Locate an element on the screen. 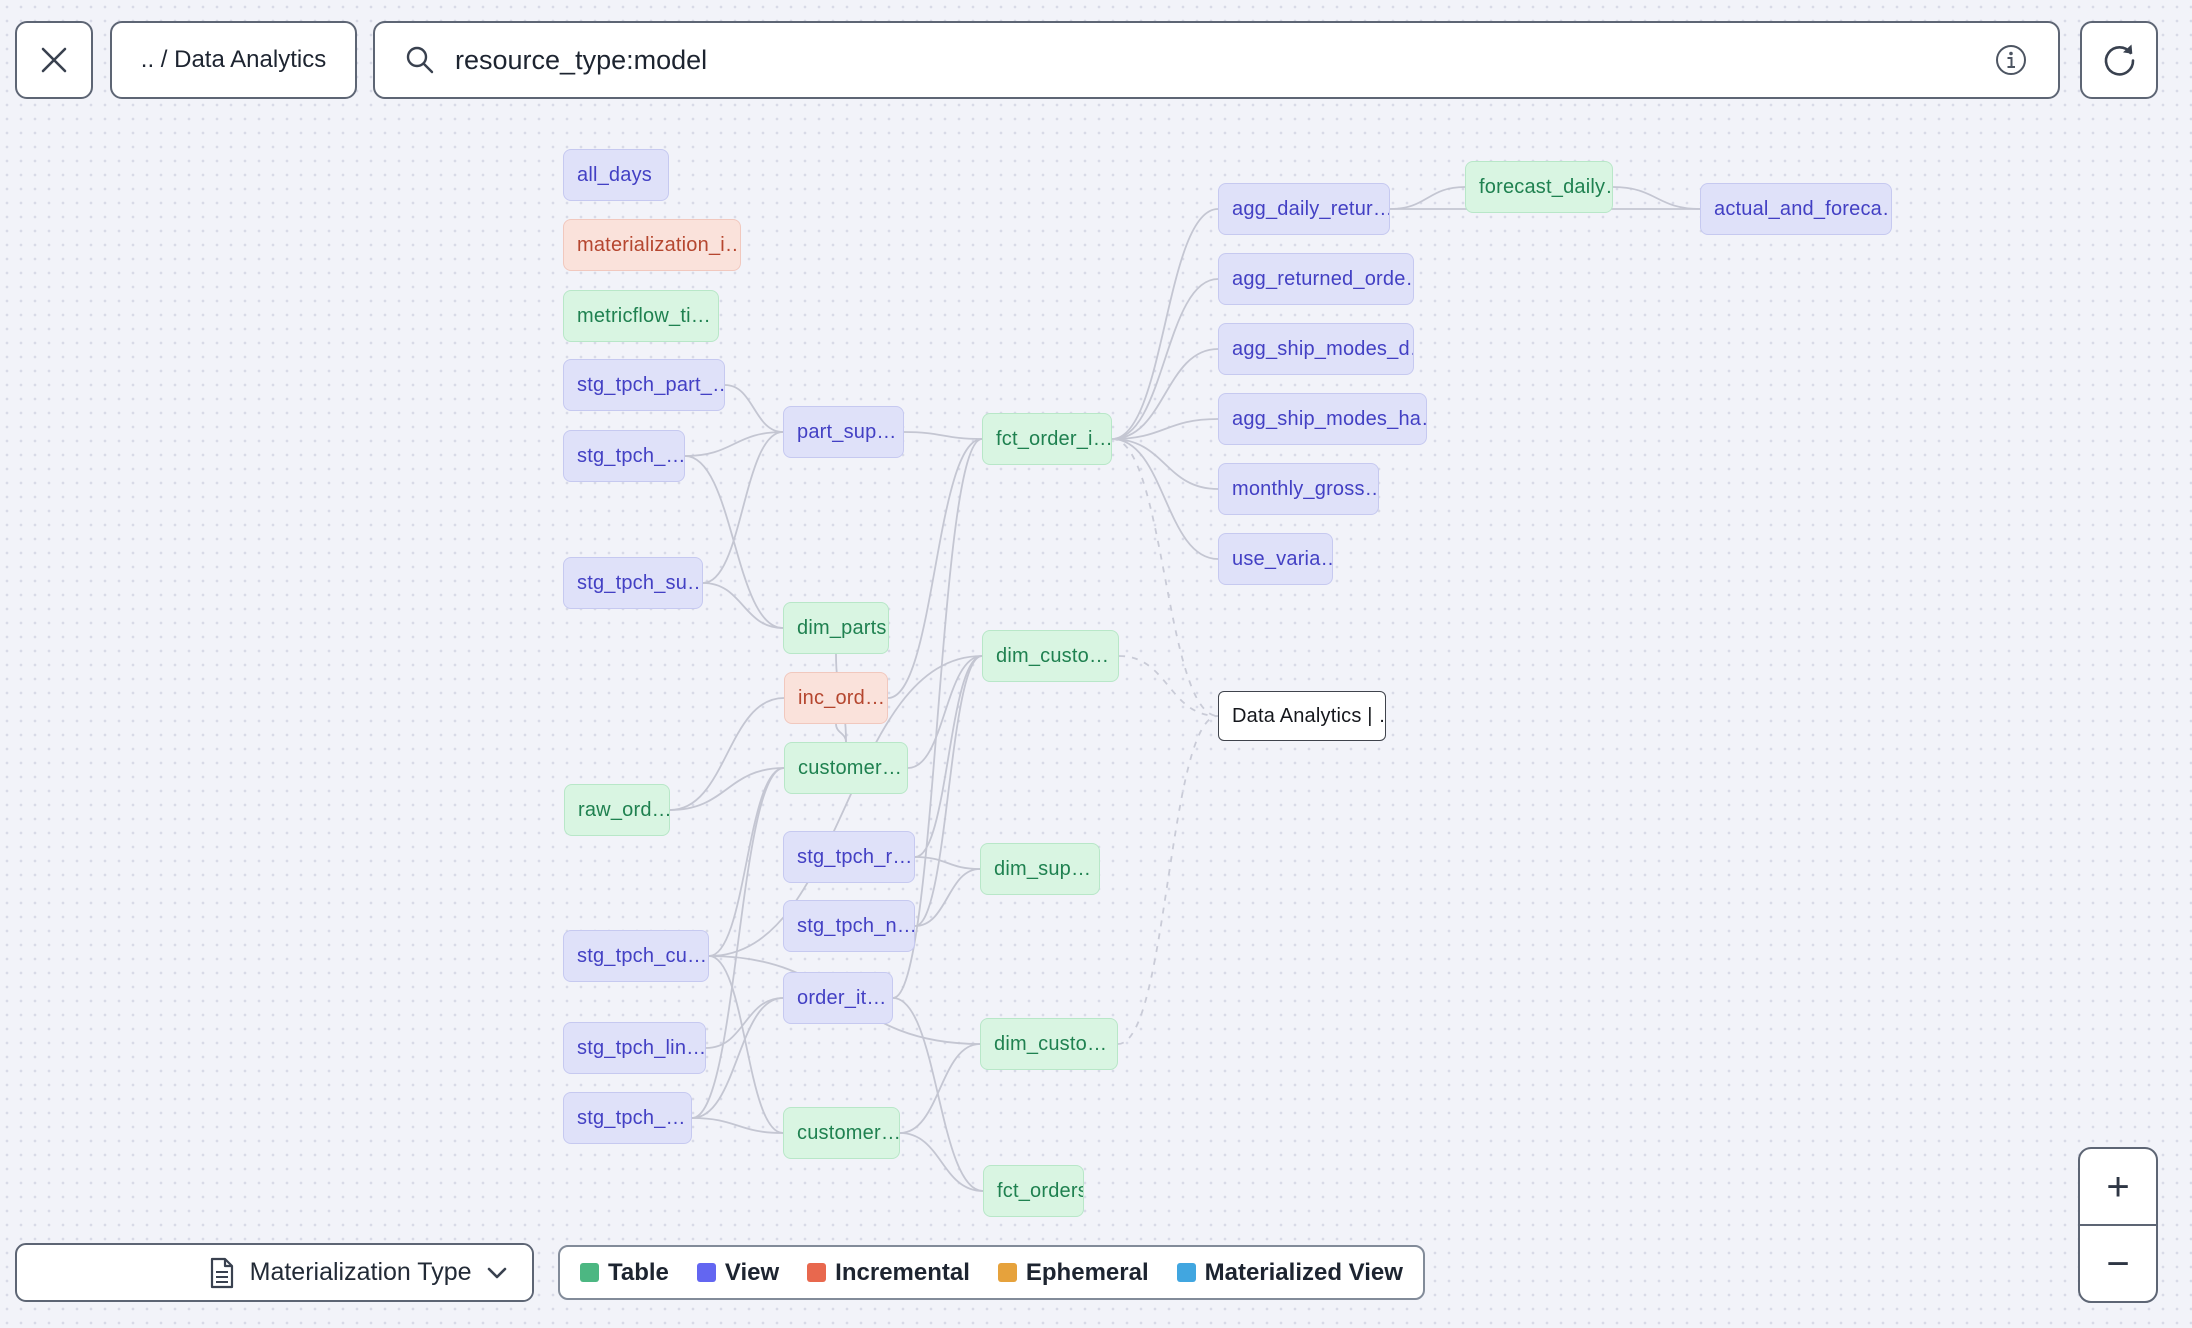 Image resolution: width=2192 pixels, height=1328 pixels. edge-customer2-to-fct_orders is located at coordinates (941, 1162).